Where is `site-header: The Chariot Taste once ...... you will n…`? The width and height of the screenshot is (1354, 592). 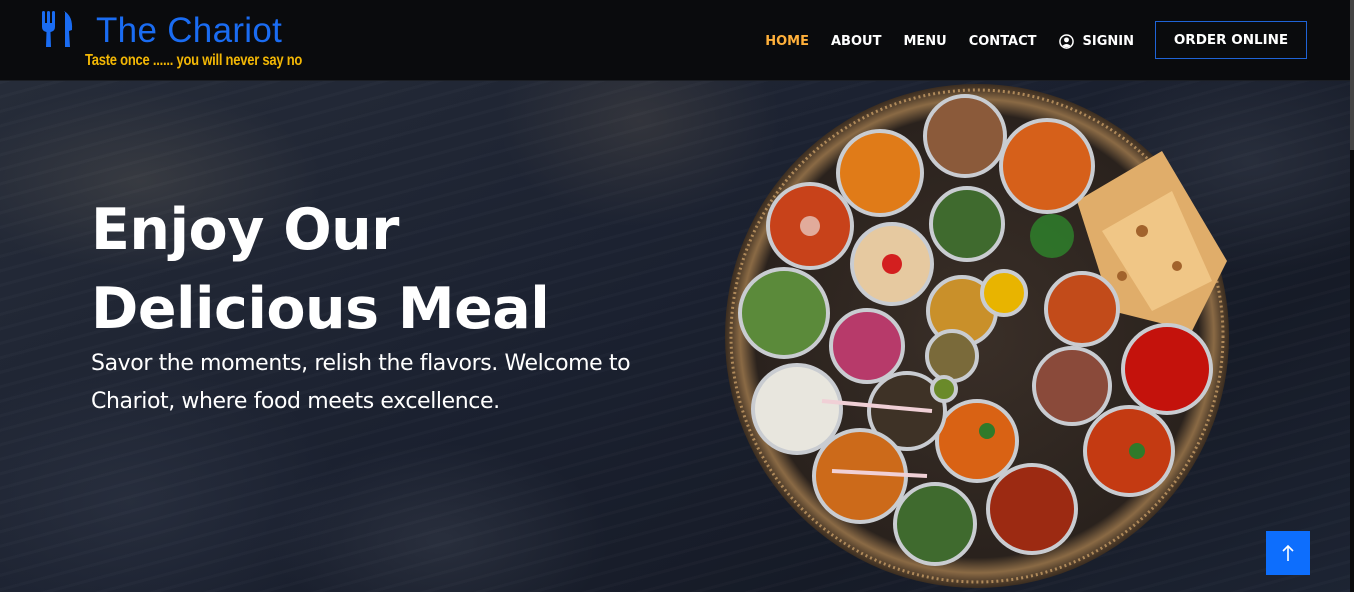
site-header: The Chariot Taste once ...... you will n… is located at coordinates (677, 40).